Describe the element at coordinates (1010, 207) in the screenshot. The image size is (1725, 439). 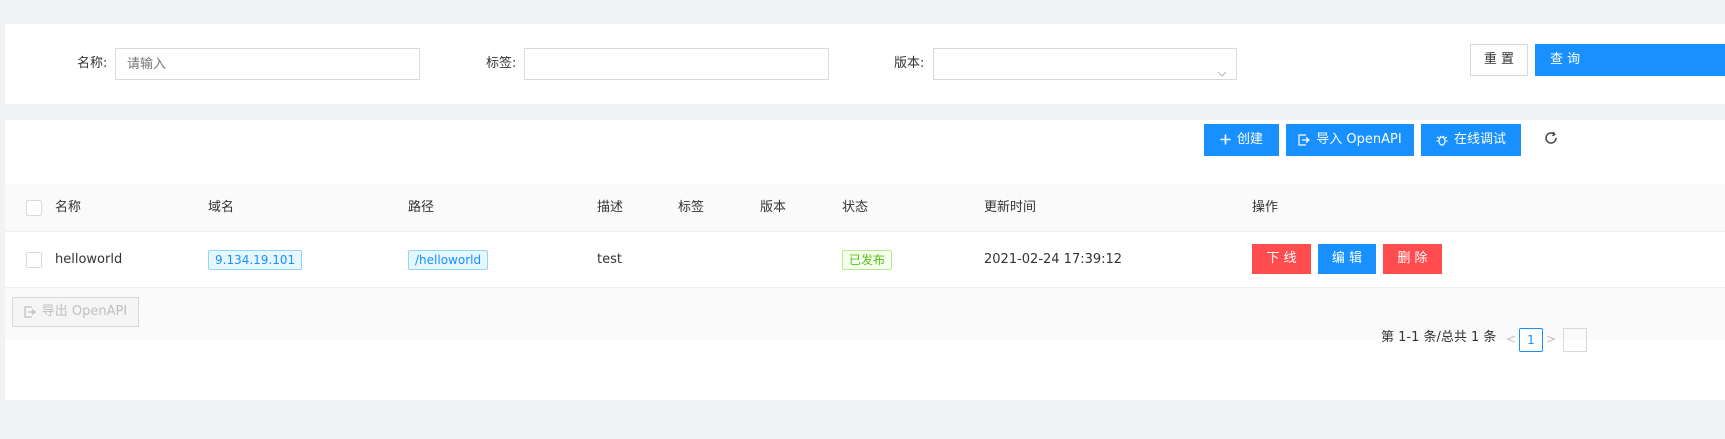
I see `column-header-updated: 更新时间` at that location.